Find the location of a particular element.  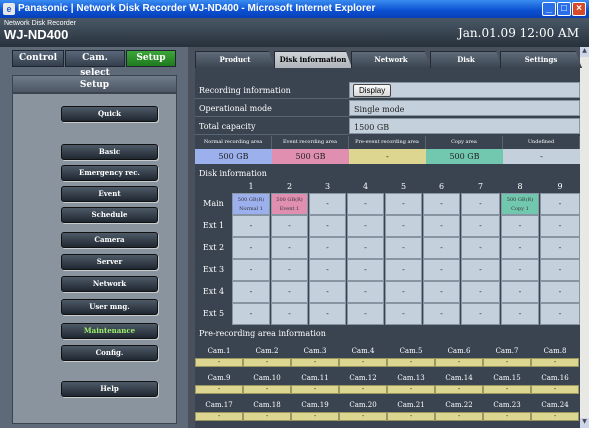

tab-cam-select: Cam. select is located at coordinates (95, 64).